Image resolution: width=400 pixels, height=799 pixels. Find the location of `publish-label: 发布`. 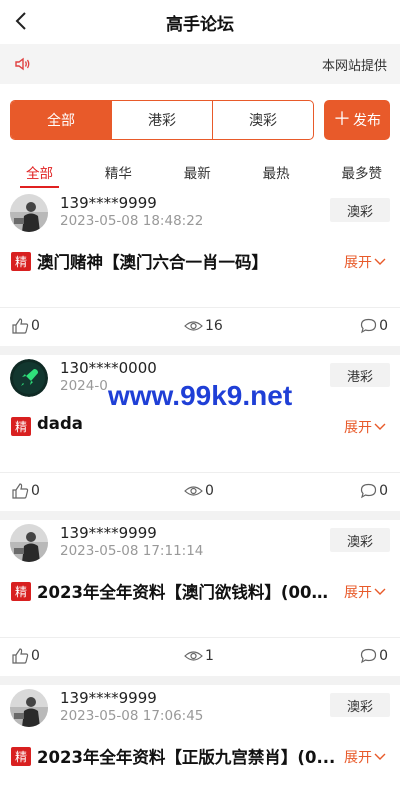

publish-label: 发布 is located at coordinates (367, 121).